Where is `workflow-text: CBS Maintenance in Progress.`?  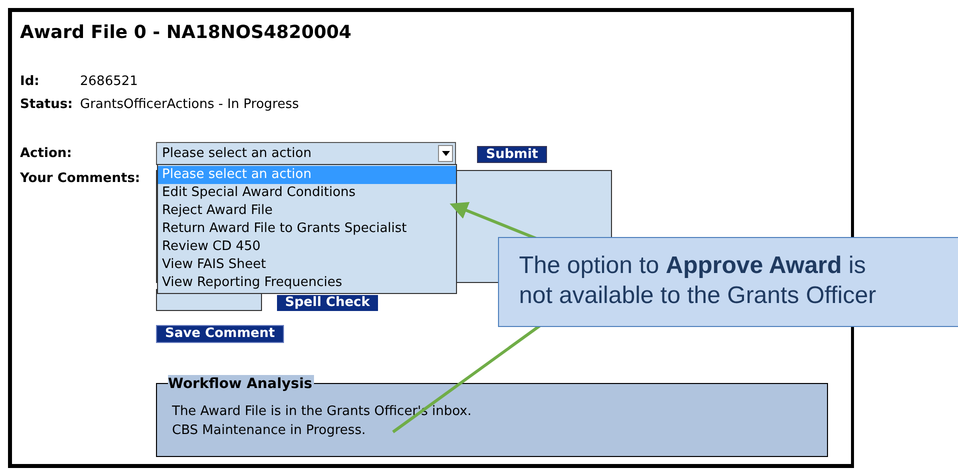
workflow-text: CBS Maintenance in Progress. is located at coordinates (269, 431).